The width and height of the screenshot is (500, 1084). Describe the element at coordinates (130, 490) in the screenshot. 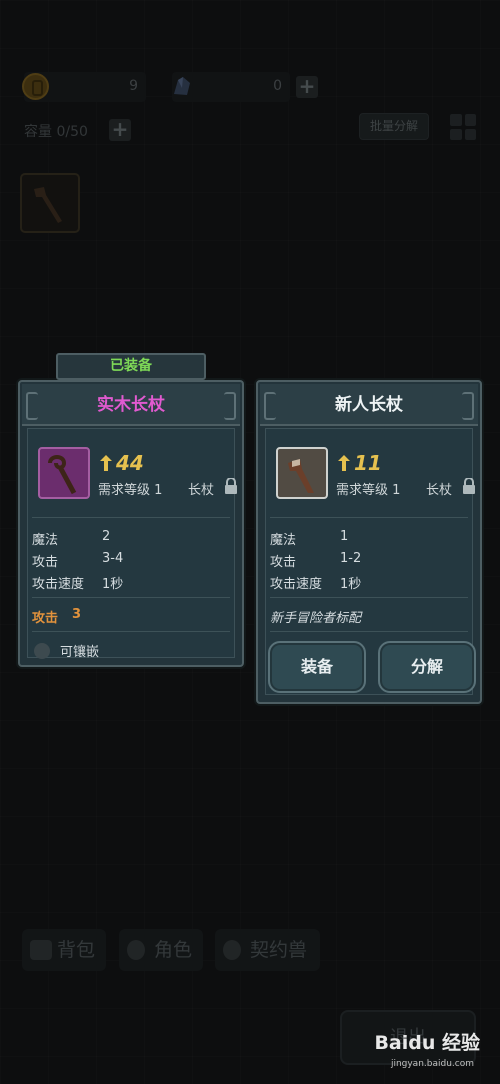

I see `equipped-level-requirement: 需求等级 1` at that location.